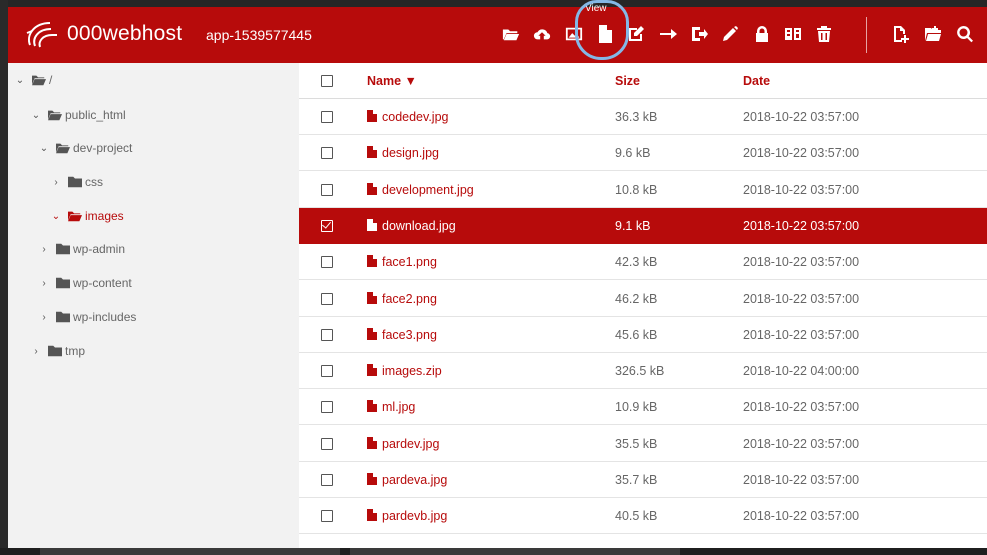  Describe the element at coordinates (407, 480) in the screenshot. I see `file-name-cell: pardeva.jpg` at that location.